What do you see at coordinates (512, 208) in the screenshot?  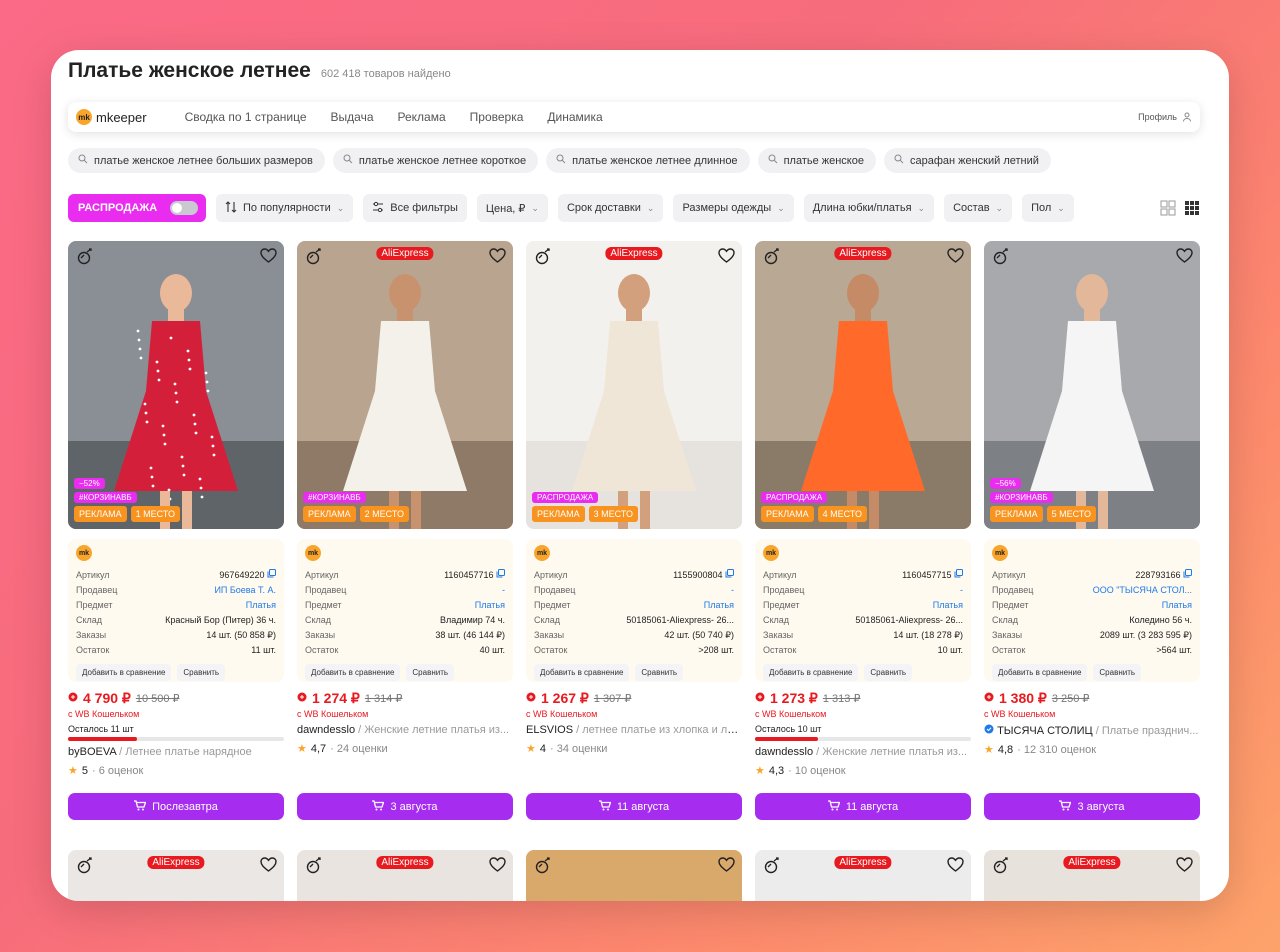 I see `filter-dropdown: Цена, ₽ ⌄` at bounding box center [512, 208].